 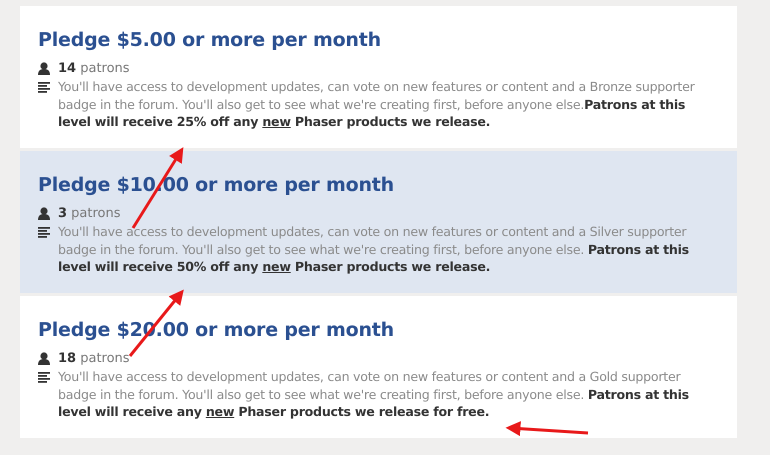 I want to click on patron-count: 14 patrons, so click(x=94, y=68).